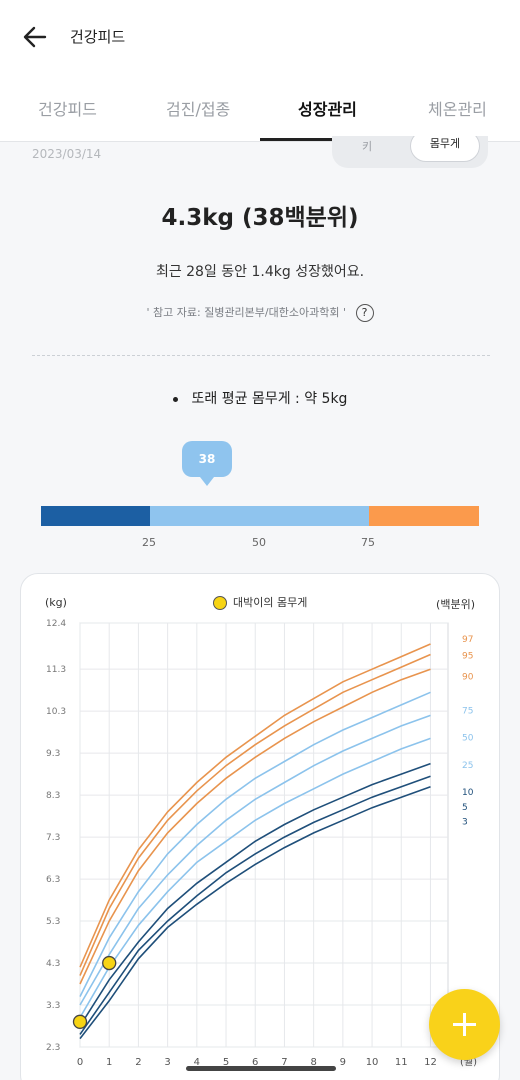 The width and height of the screenshot is (520, 1080). Describe the element at coordinates (468, 793) in the screenshot. I see `series-label-10: 10` at that location.